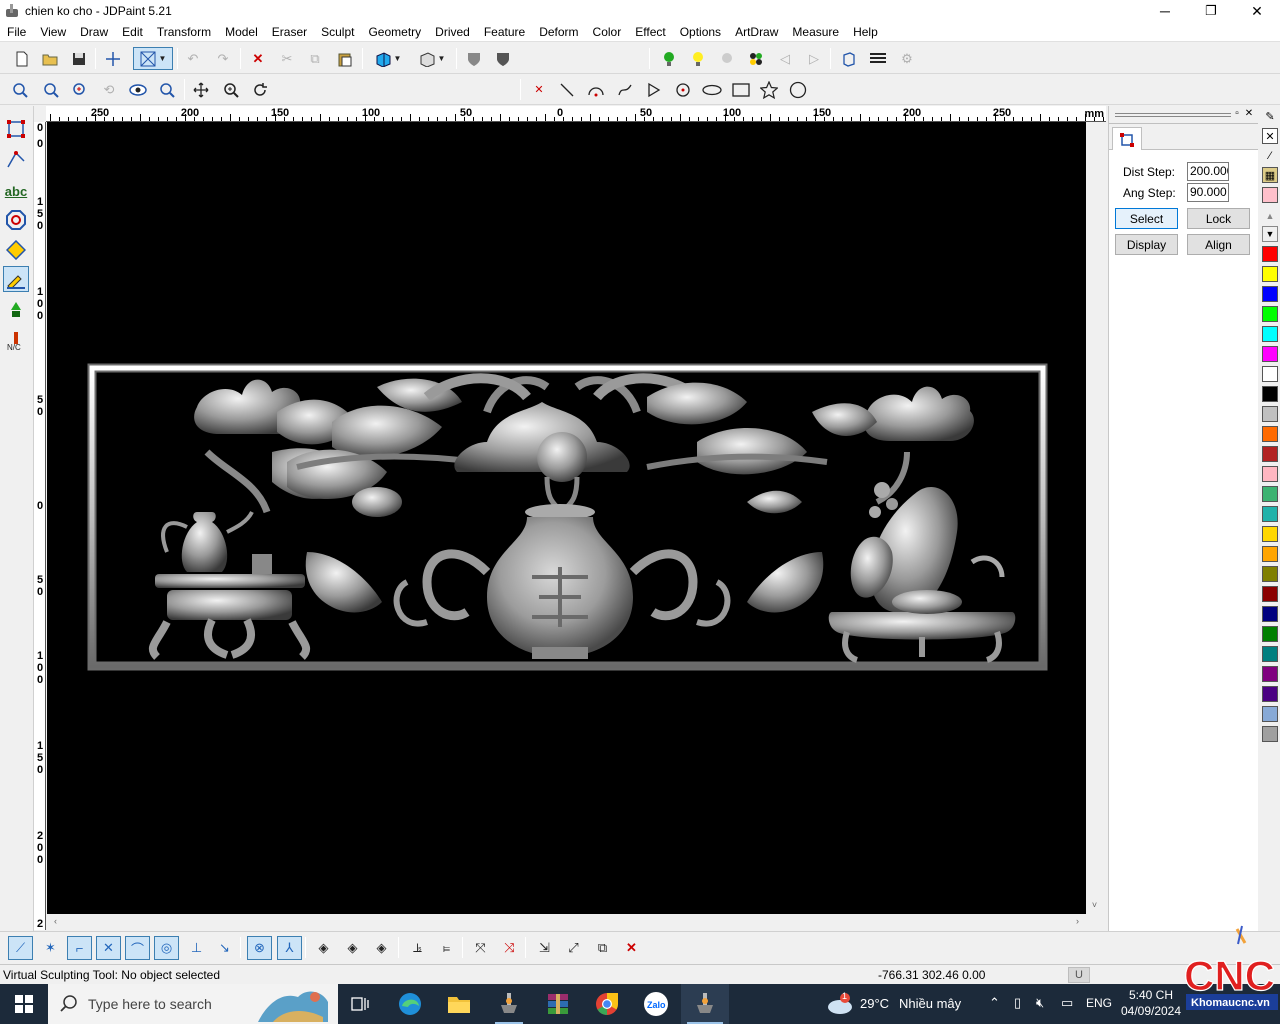 This screenshot has height=1024, width=1280. I want to click on material-icon, so click(849, 58).